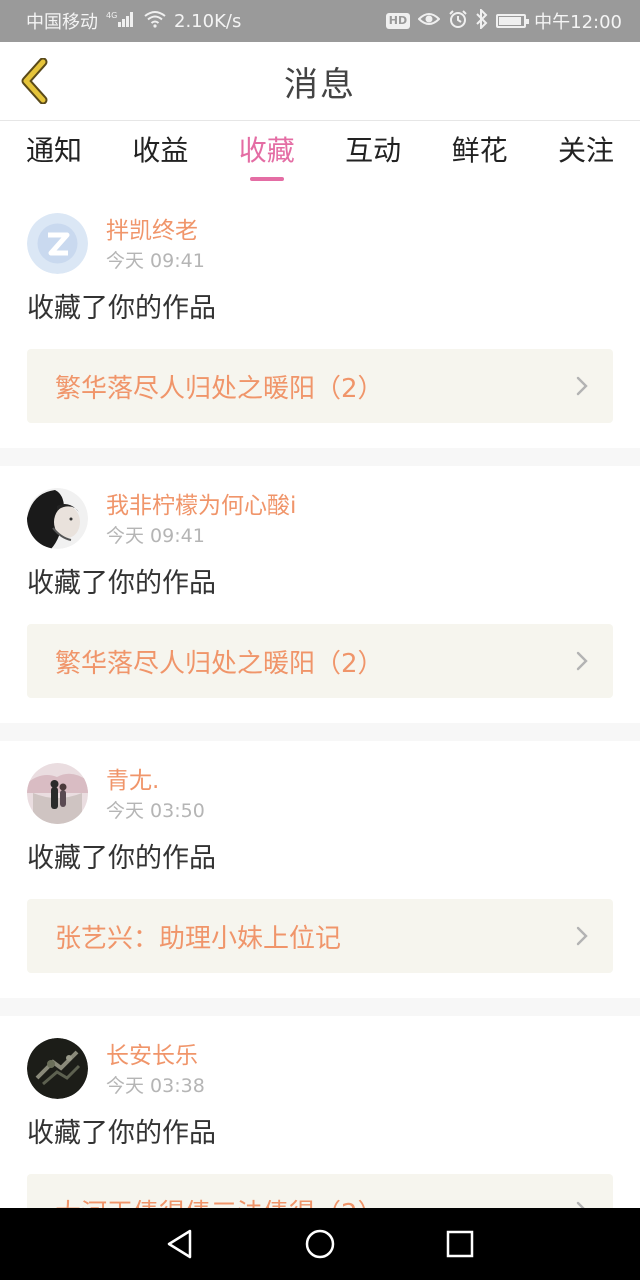 The width and height of the screenshot is (640, 1280). What do you see at coordinates (155, 1086) in the screenshot?
I see `timestamp: 今天 03:38` at bounding box center [155, 1086].